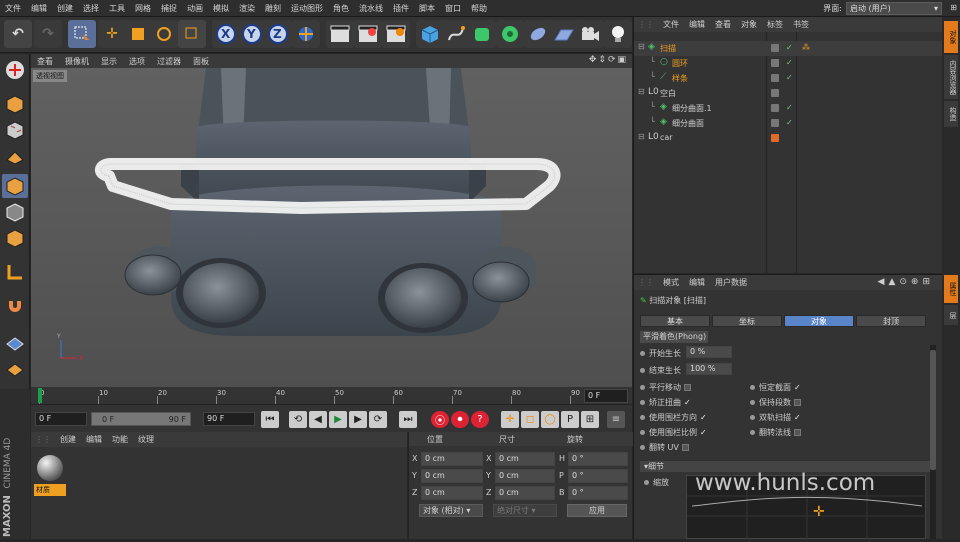  What do you see at coordinates (668, 48) in the screenshot?
I see `object-name: 扫描` at bounding box center [668, 48].